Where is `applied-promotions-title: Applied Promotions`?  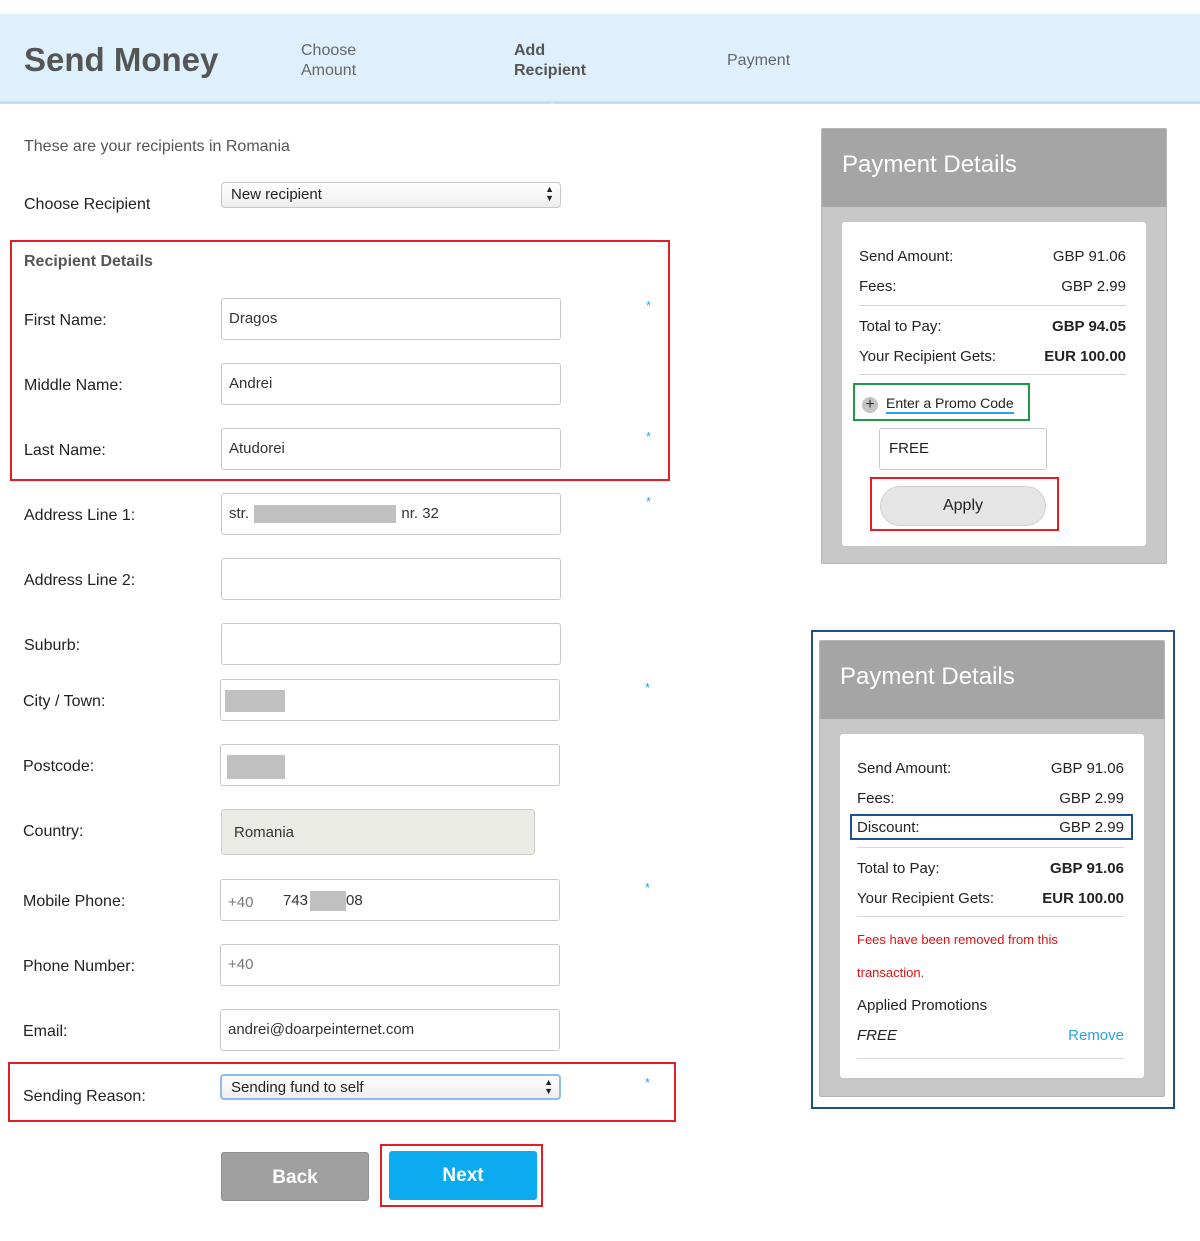 applied-promotions-title: Applied Promotions is located at coordinates (922, 1005).